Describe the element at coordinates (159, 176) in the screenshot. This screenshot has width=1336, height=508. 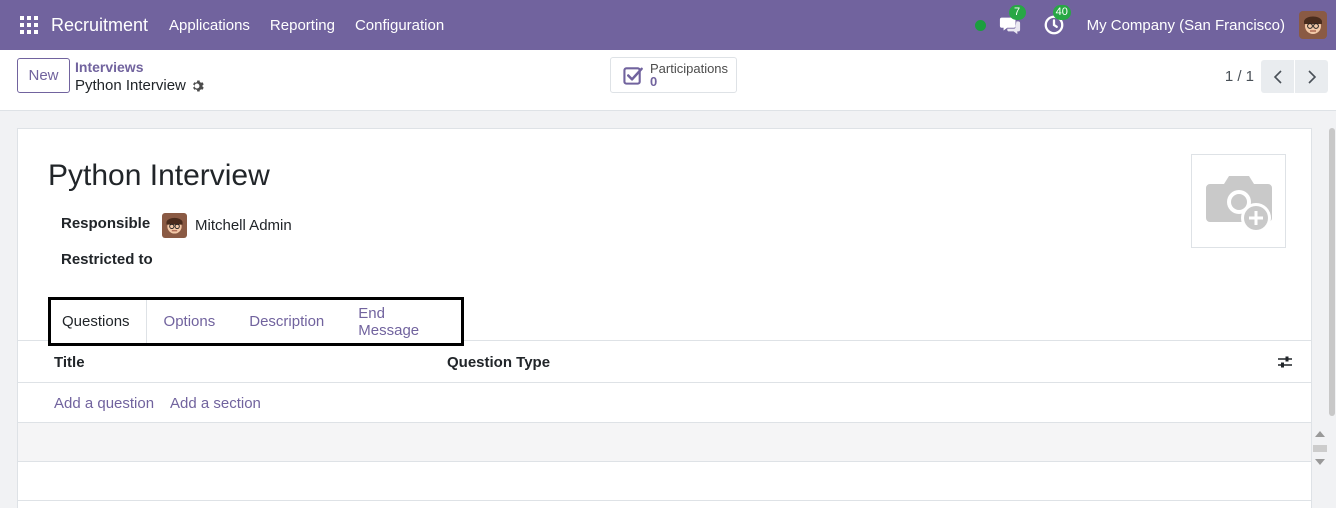
I see `survey-title: Python Interview` at that location.